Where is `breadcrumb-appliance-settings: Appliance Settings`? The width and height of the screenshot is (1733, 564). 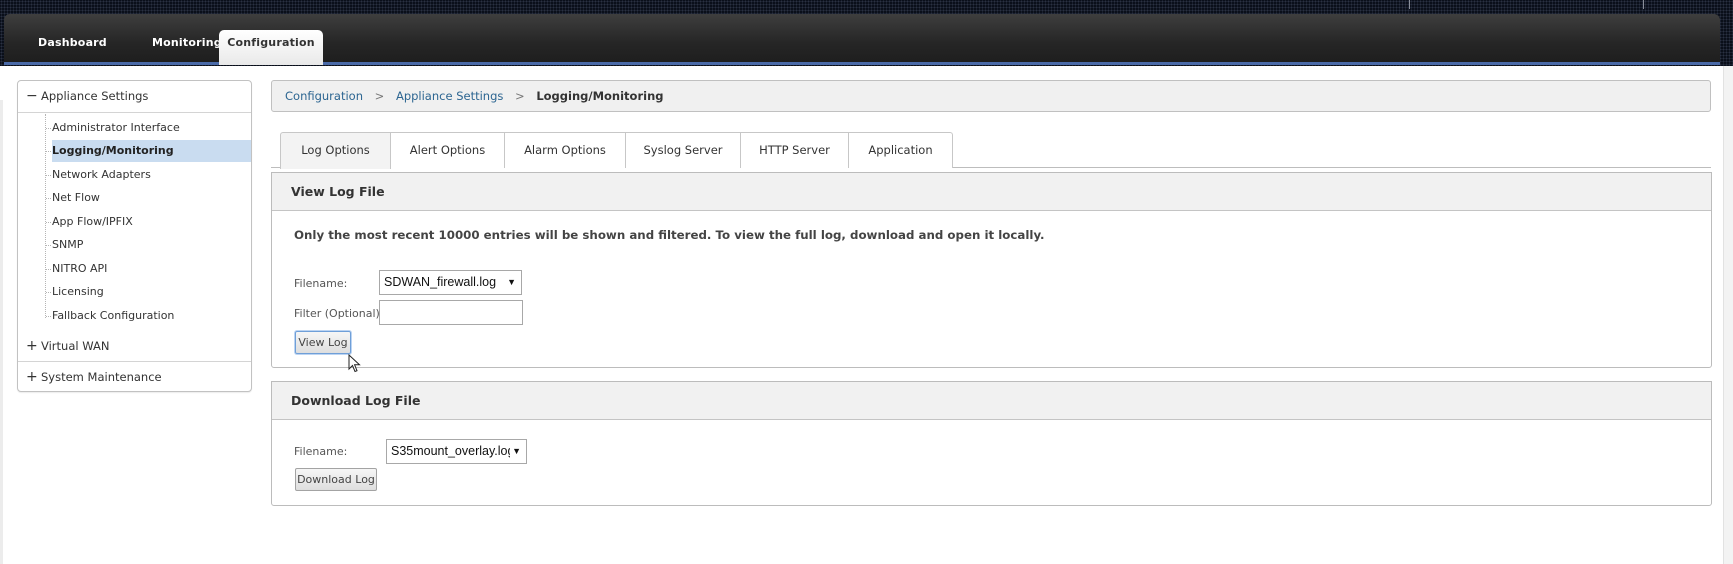
breadcrumb-appliance-settings: Appliance Settings is located at coordinates (449, 96).